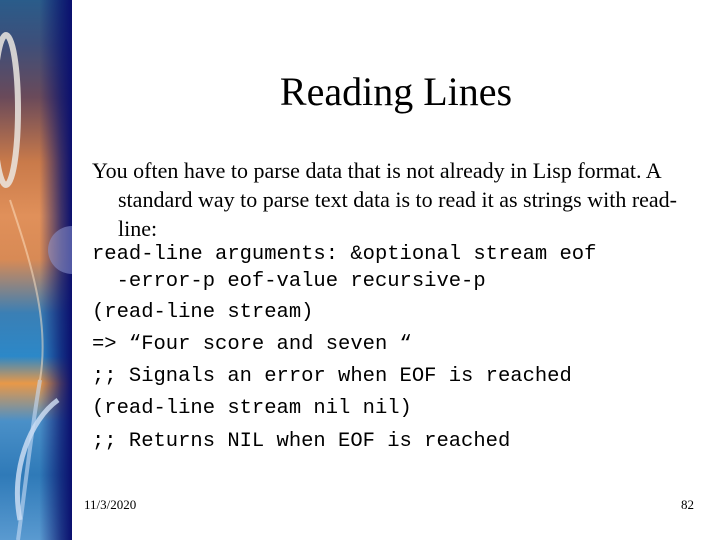 This screenshot has width=720, height=540. I want to click on code-comment-line: ;; Signals an error when EOF is reached, so click(332, 376).